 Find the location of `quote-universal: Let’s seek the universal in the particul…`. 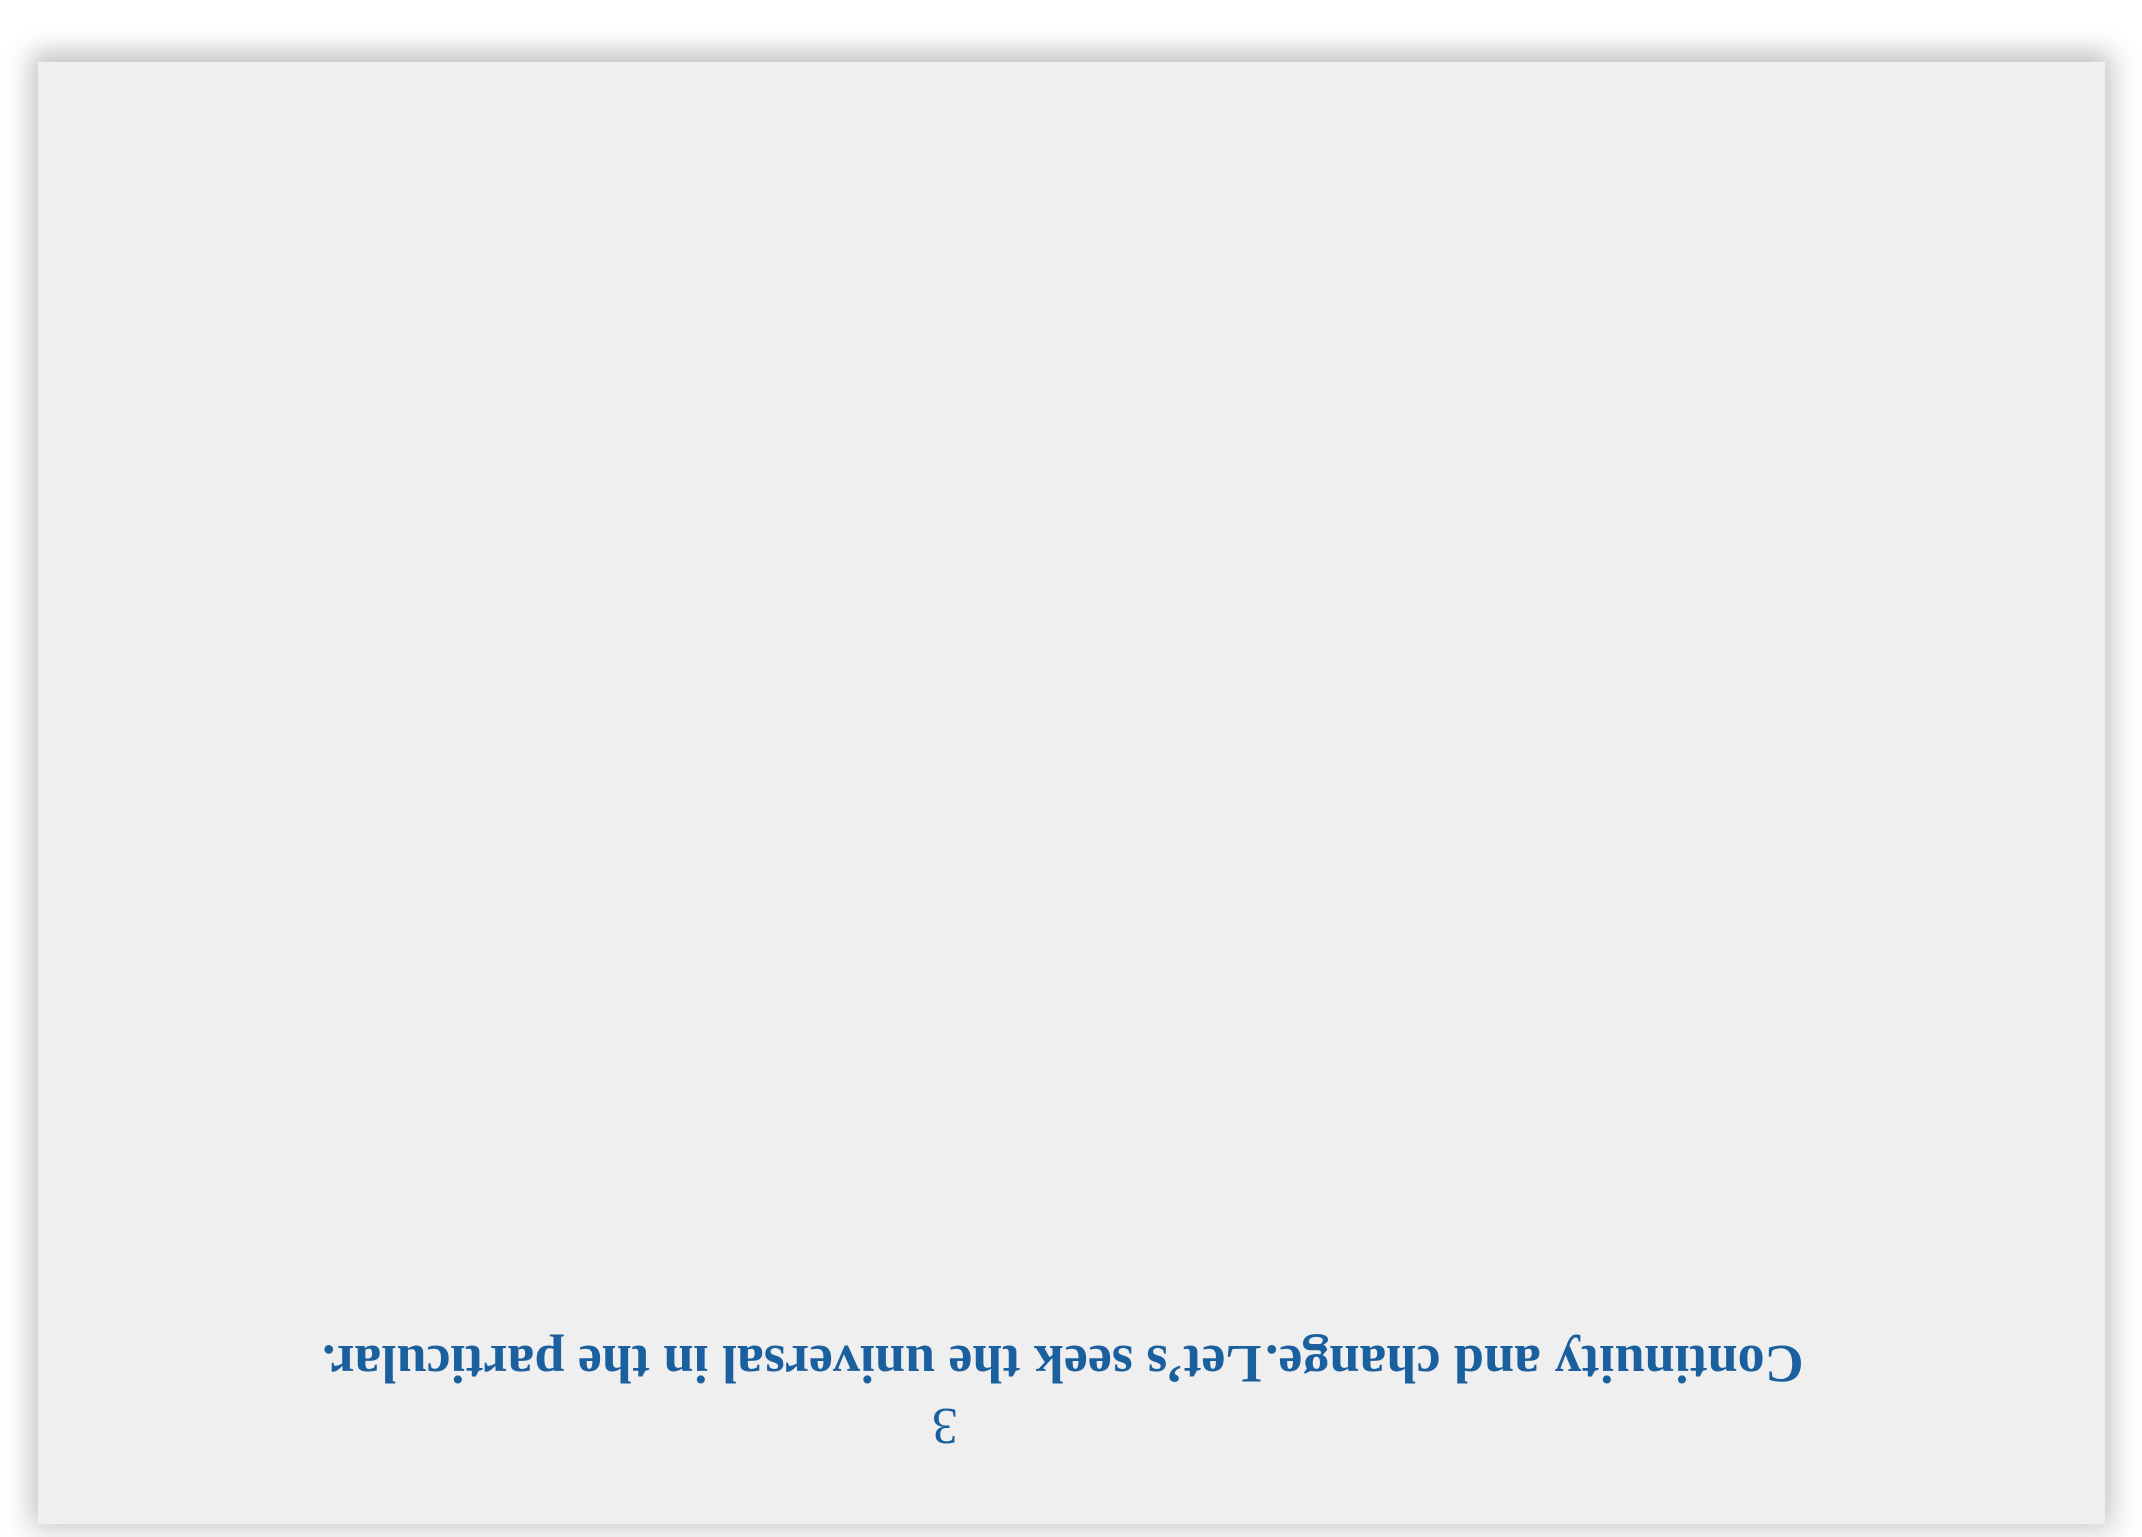

quote-universal: Let’s seek the universal in the particul… is located at coordinates (792, 1364).